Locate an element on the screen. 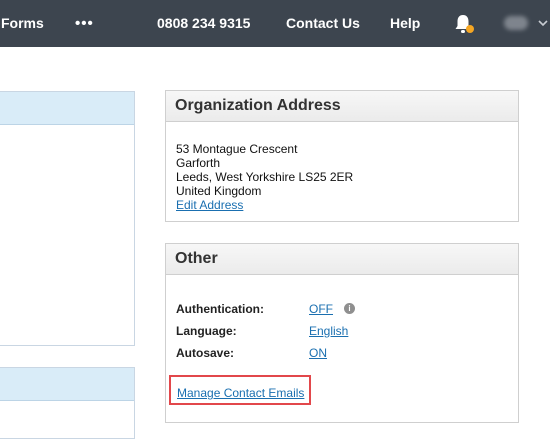  top-navigation-bar: Forms ••• 0808 234 9315 Contact Us Help is located at coordinates (275, 23).